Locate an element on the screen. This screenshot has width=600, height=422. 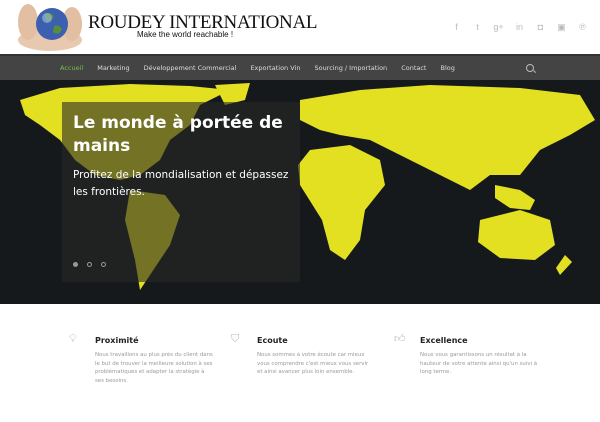
shield-icon: ⛉ is located at coordinates (235, 338).